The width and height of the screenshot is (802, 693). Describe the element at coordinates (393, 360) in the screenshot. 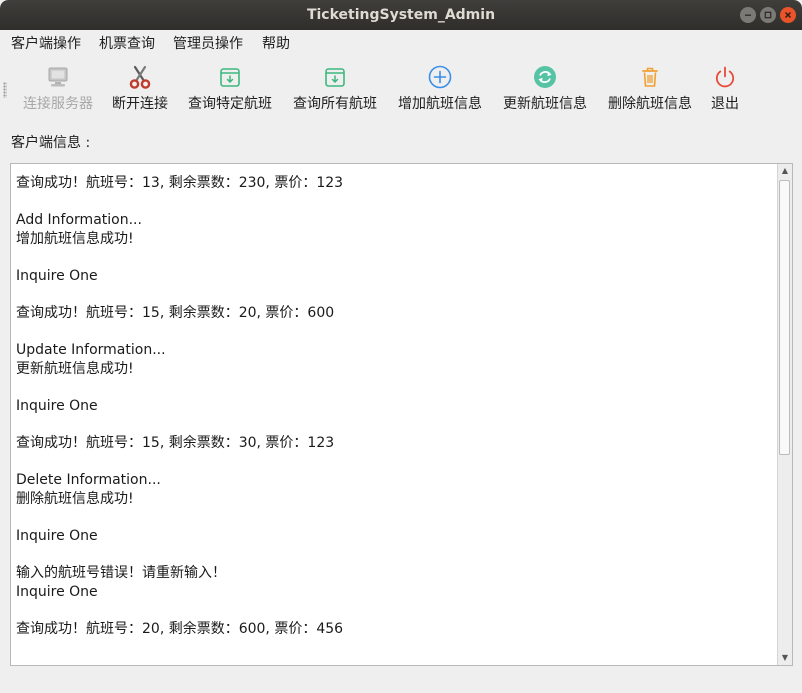

I see `log-entry: Update Information... 更新航班信息成功!` at that location.